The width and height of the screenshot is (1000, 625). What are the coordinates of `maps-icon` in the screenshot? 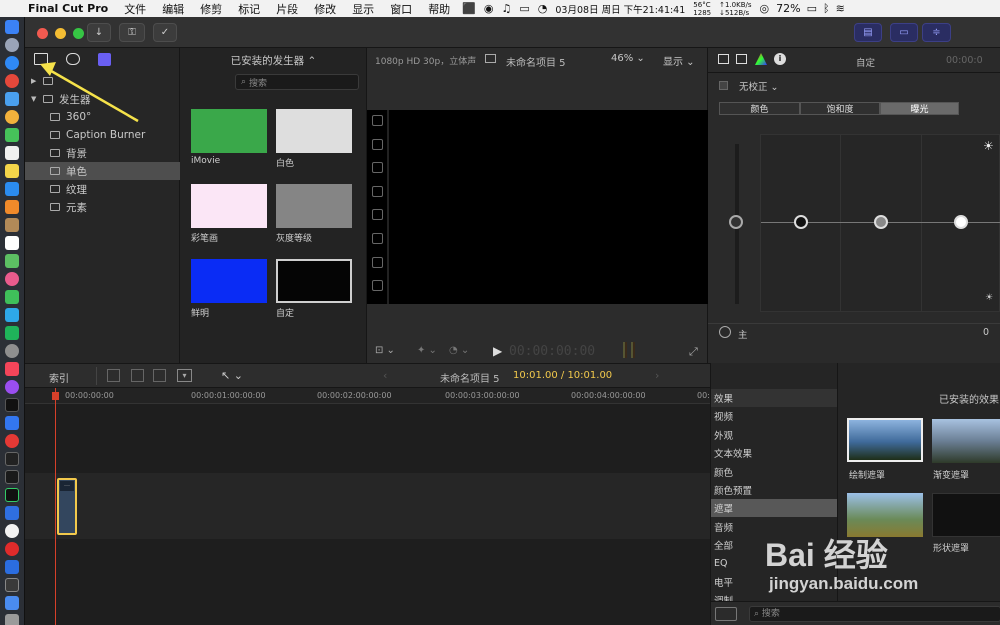 It's located at (12, 261).